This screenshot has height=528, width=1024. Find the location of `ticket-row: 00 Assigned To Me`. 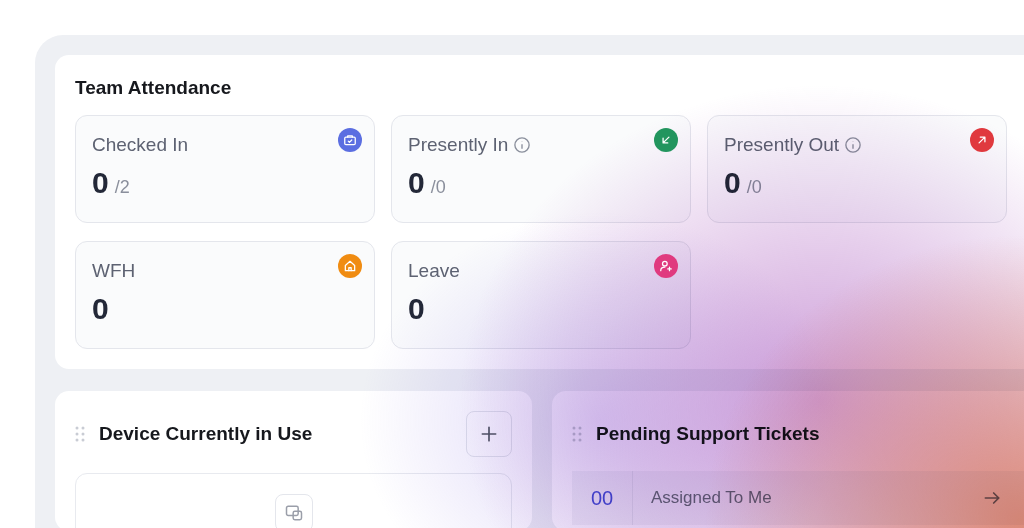

ticket-row: 00 Assigned To Me is located at coordinates (798, 498).